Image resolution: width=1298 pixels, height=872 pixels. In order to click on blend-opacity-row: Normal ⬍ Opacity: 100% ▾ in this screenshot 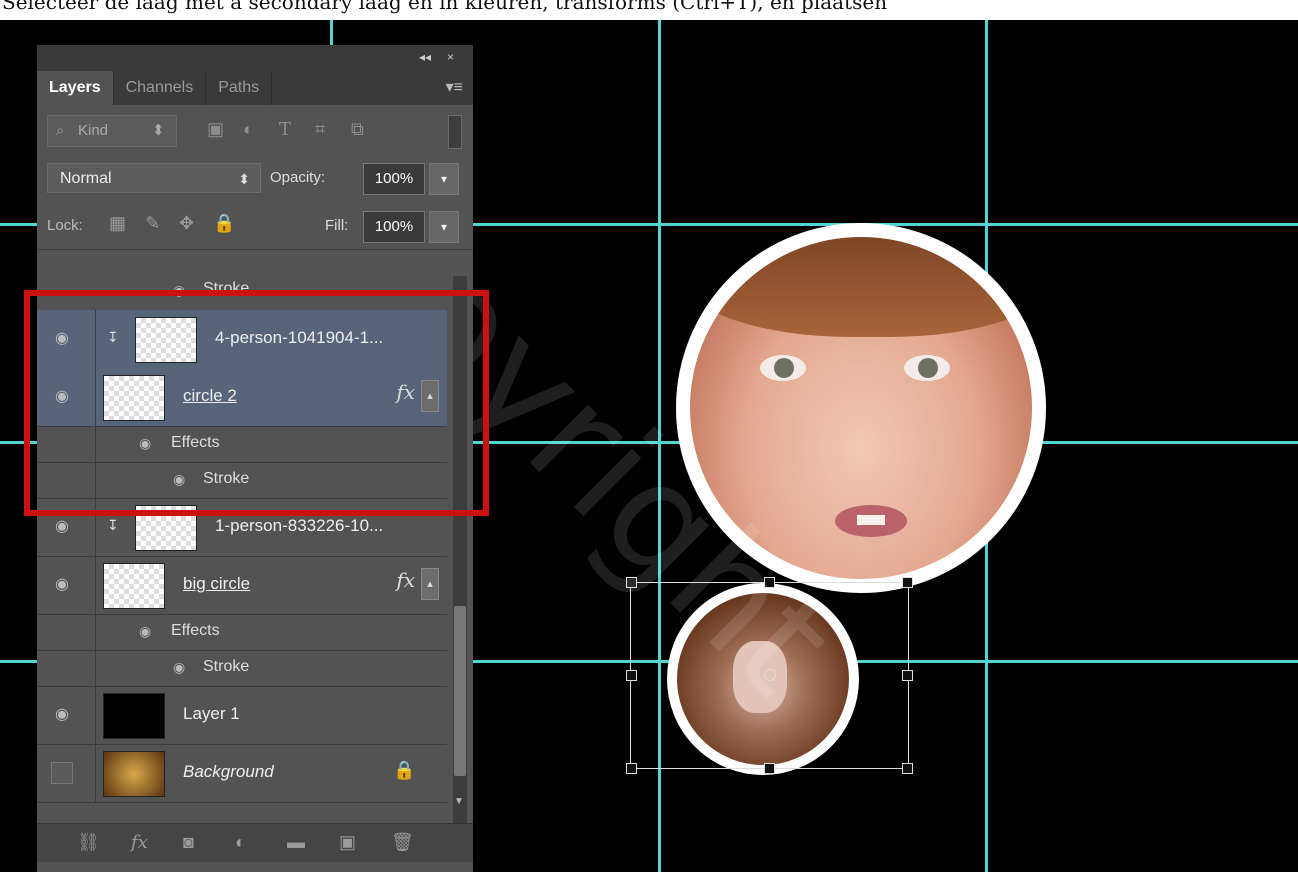, I will do `click(255, 177)`.